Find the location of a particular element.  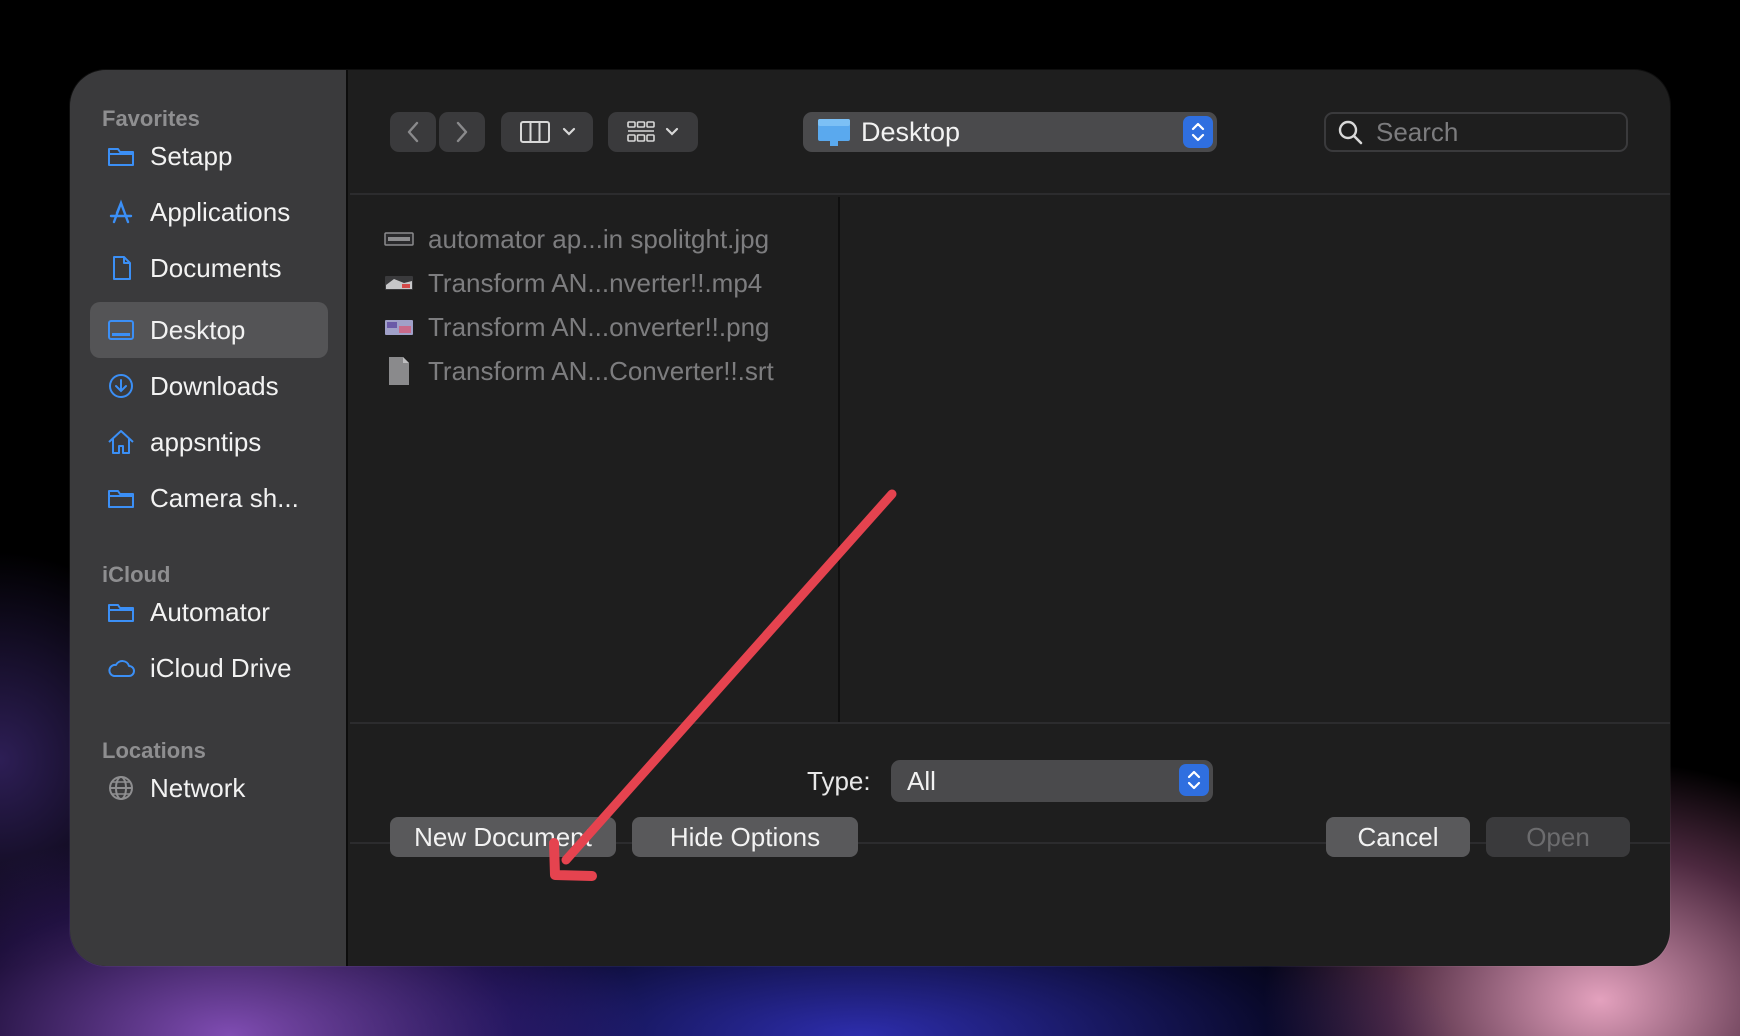

file-row: Transform AN...Converter!!.srt is located at coordinates (579, 371).